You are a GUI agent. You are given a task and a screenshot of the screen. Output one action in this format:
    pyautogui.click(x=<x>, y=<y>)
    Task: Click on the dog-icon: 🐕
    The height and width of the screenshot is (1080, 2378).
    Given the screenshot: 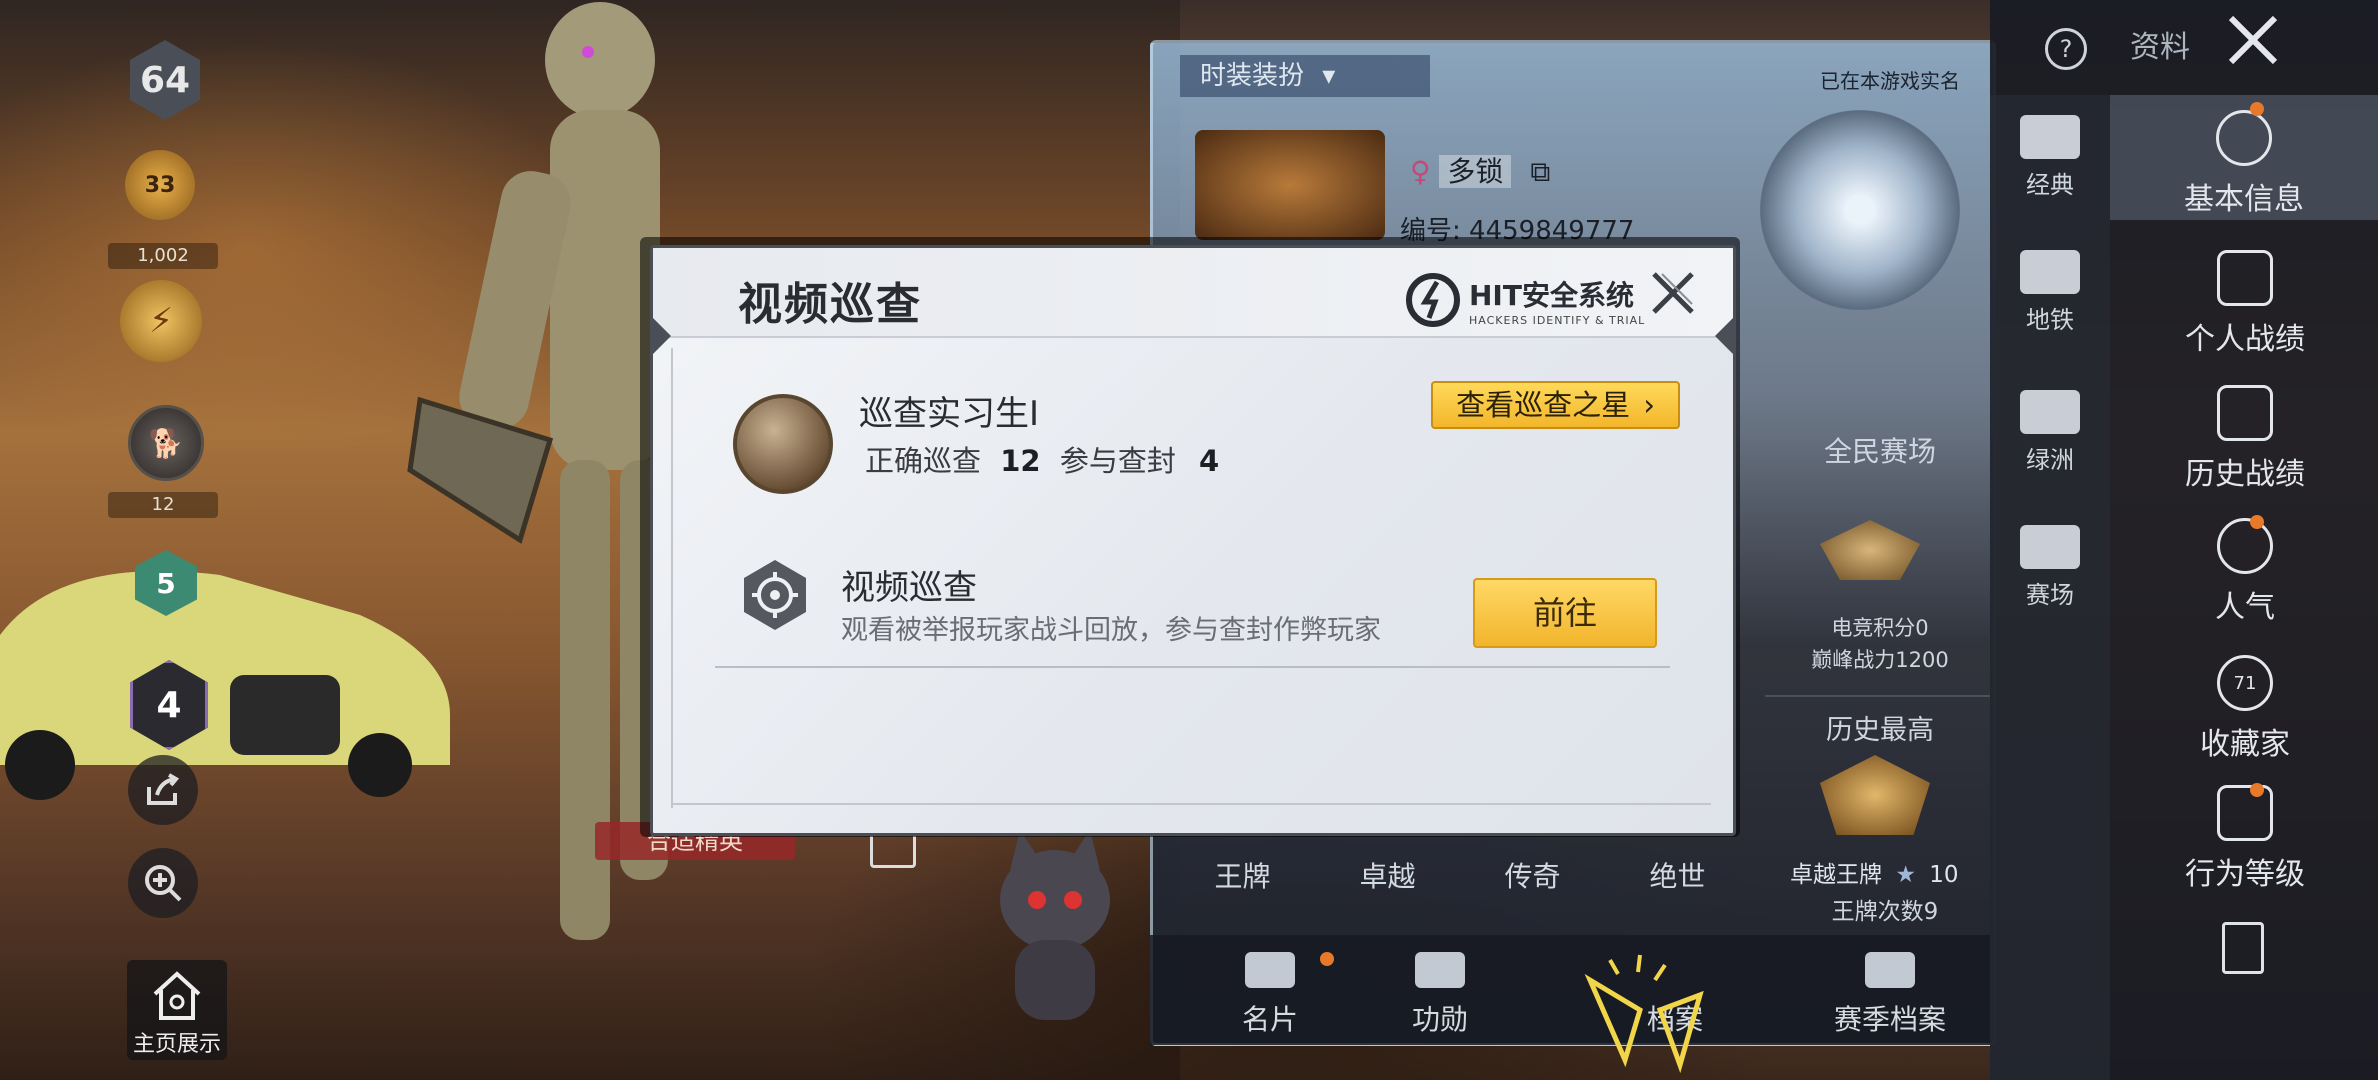 What is the action you would take?
    pyautogui.click(x=166, y=443)
    